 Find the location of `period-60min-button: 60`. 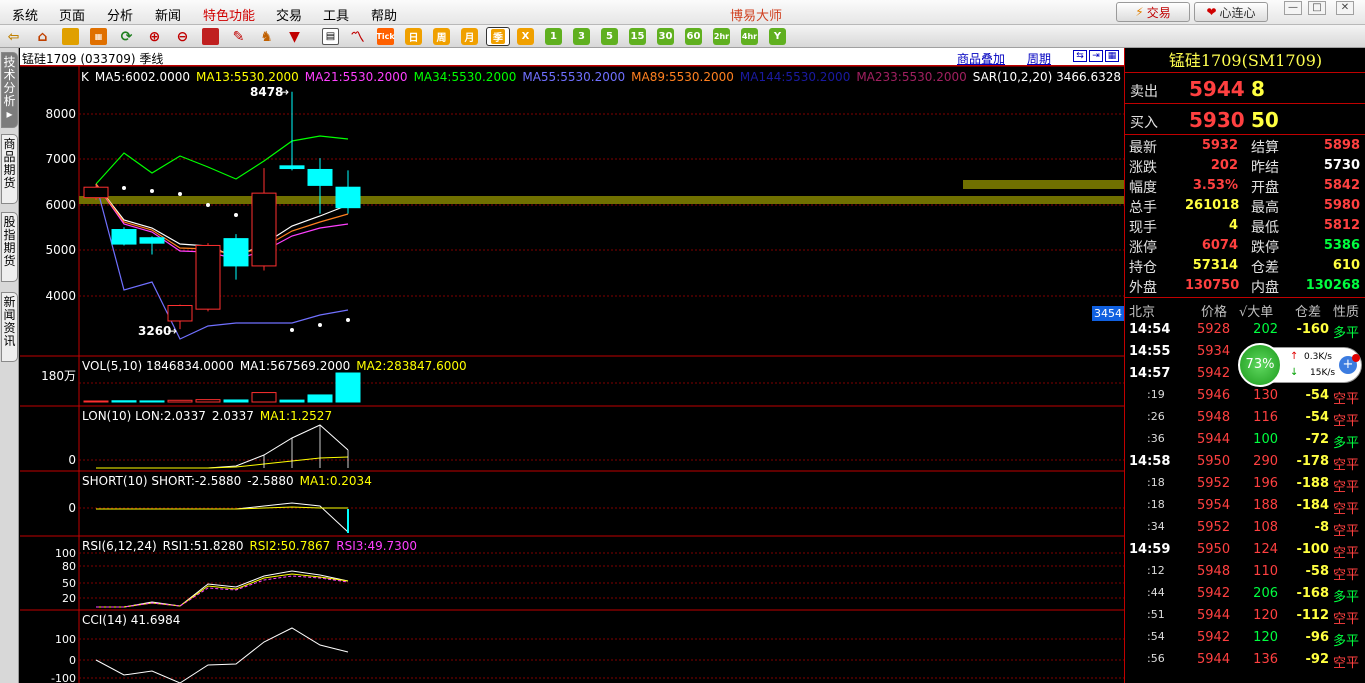

period-60min-button: 60 is located at coordinates (693, 36).